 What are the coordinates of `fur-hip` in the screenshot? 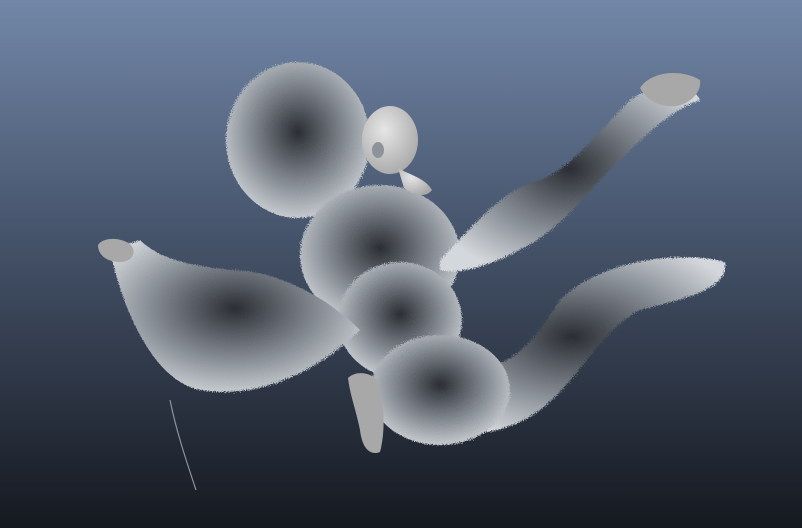 It's located at (440, 390).